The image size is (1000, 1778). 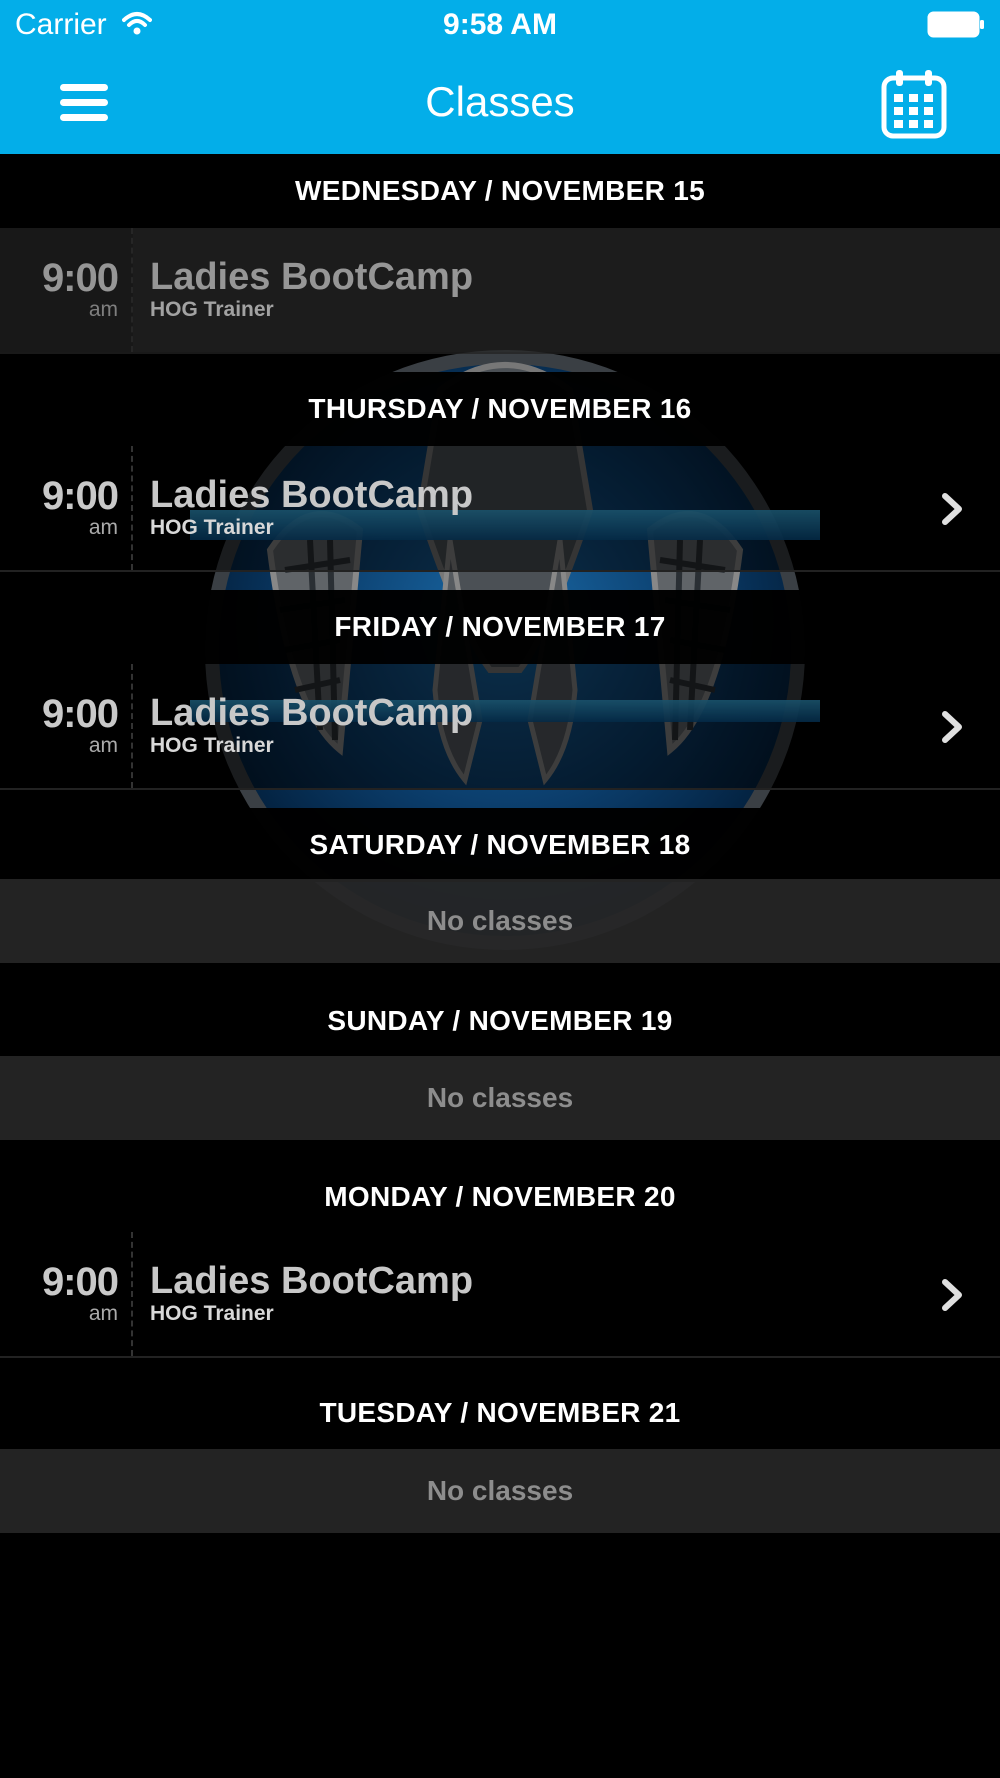 What do you see at coordinates (500, 845) in the screenshot?
I see `day-header: SATURDAY / NOVEMBER 18` at bounding box center [500, 845].